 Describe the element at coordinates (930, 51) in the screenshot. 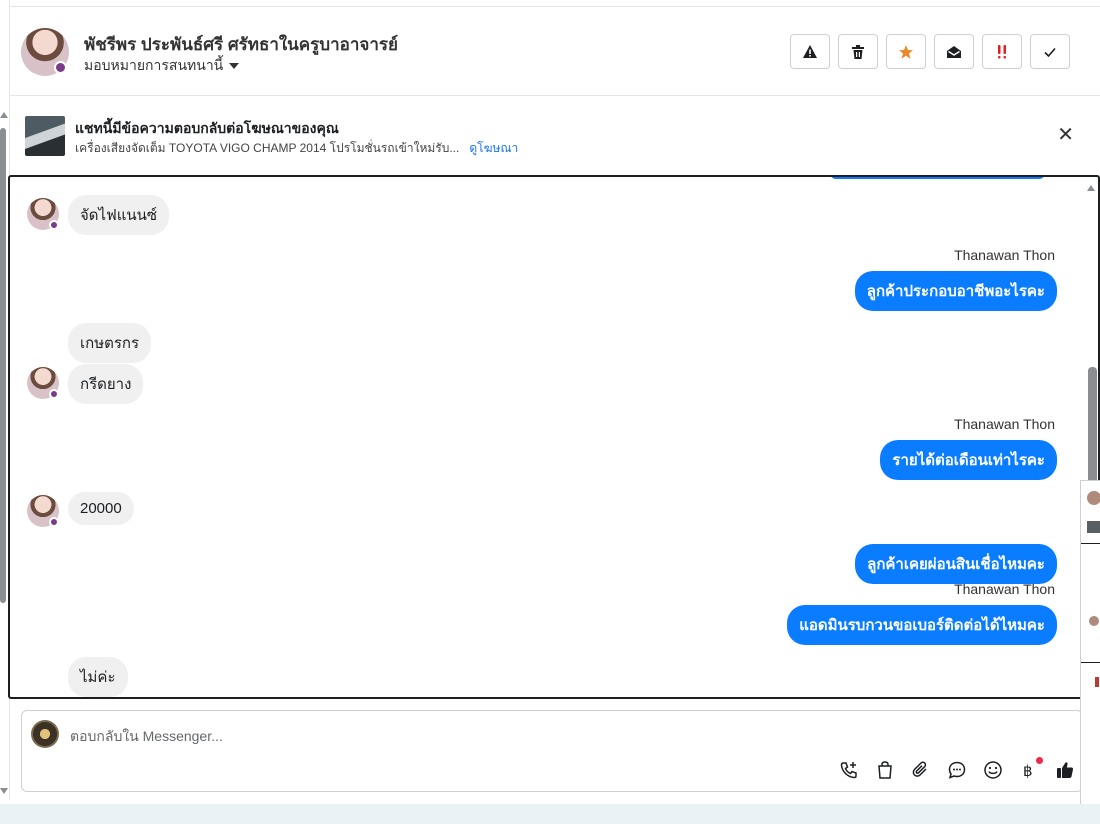

I see `conversation-actions` at that location.